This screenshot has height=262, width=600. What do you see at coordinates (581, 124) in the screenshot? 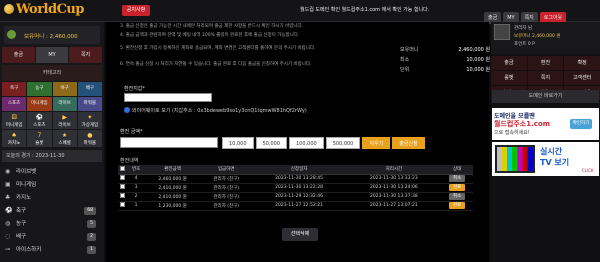
I see `ad-confirm-button: 확인하기` at bounding box center [581, 124].